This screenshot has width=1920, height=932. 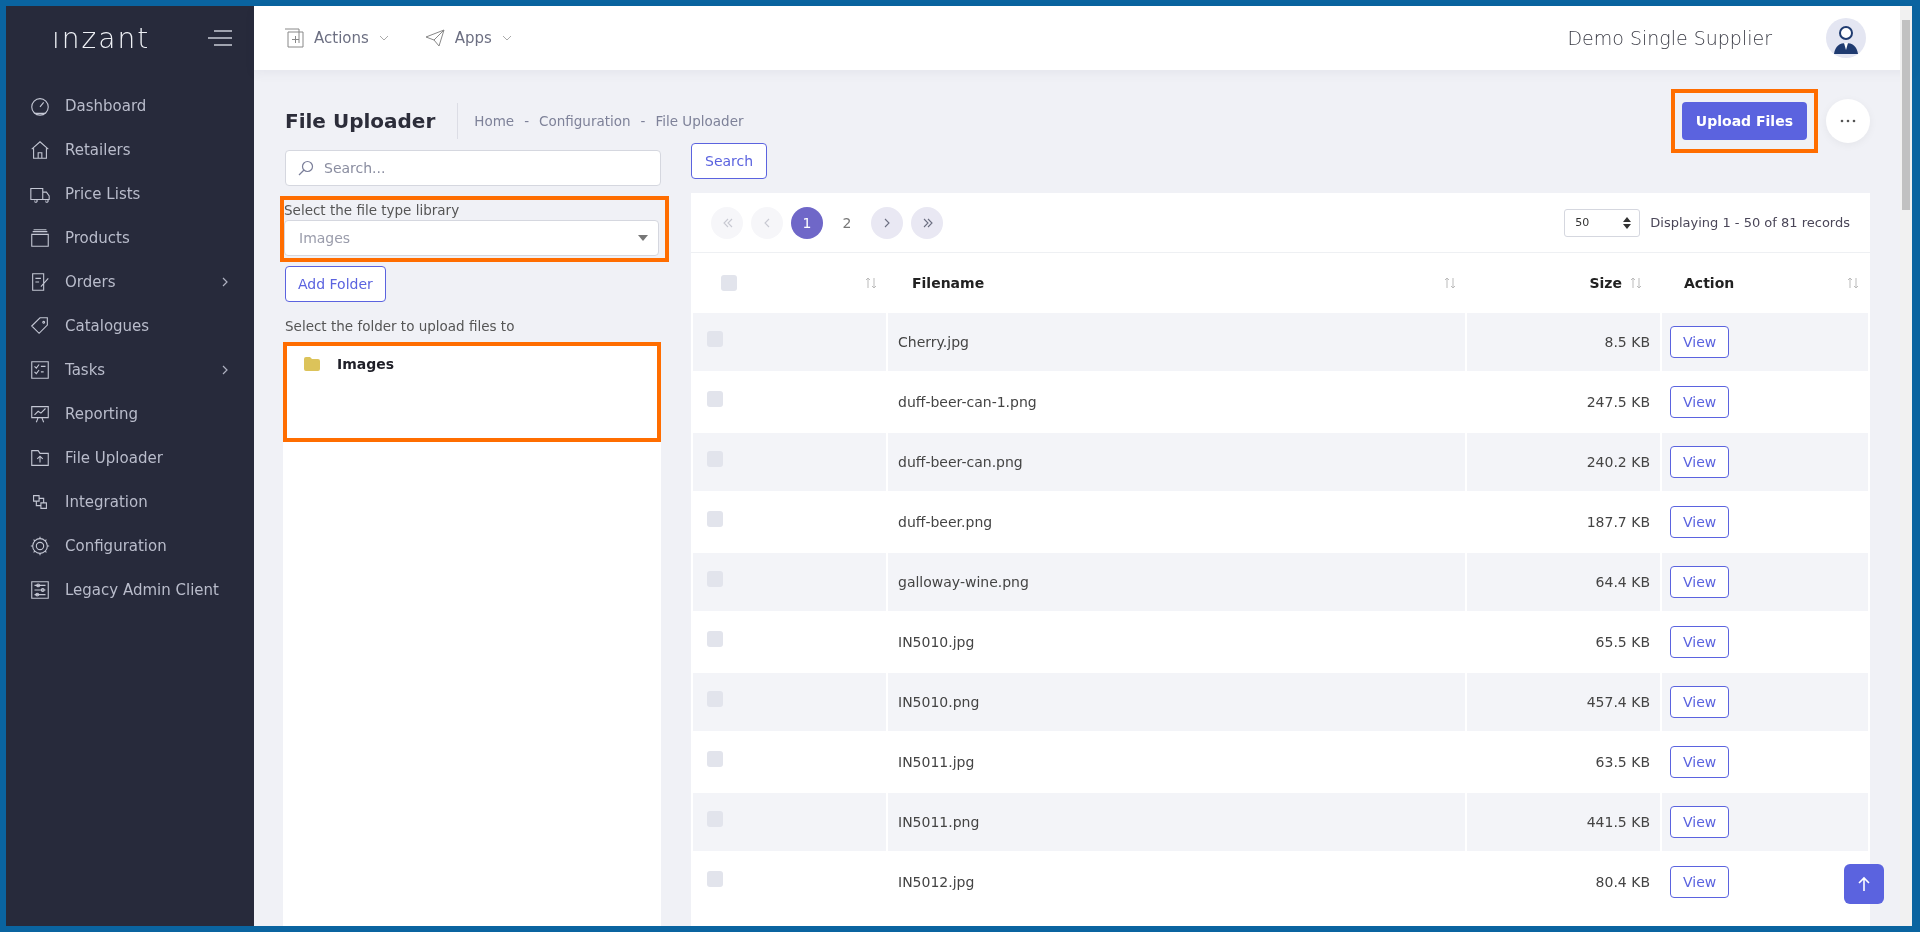 I want to click on breadcrumb-link: File Uploader, so click(x=699, y=121).